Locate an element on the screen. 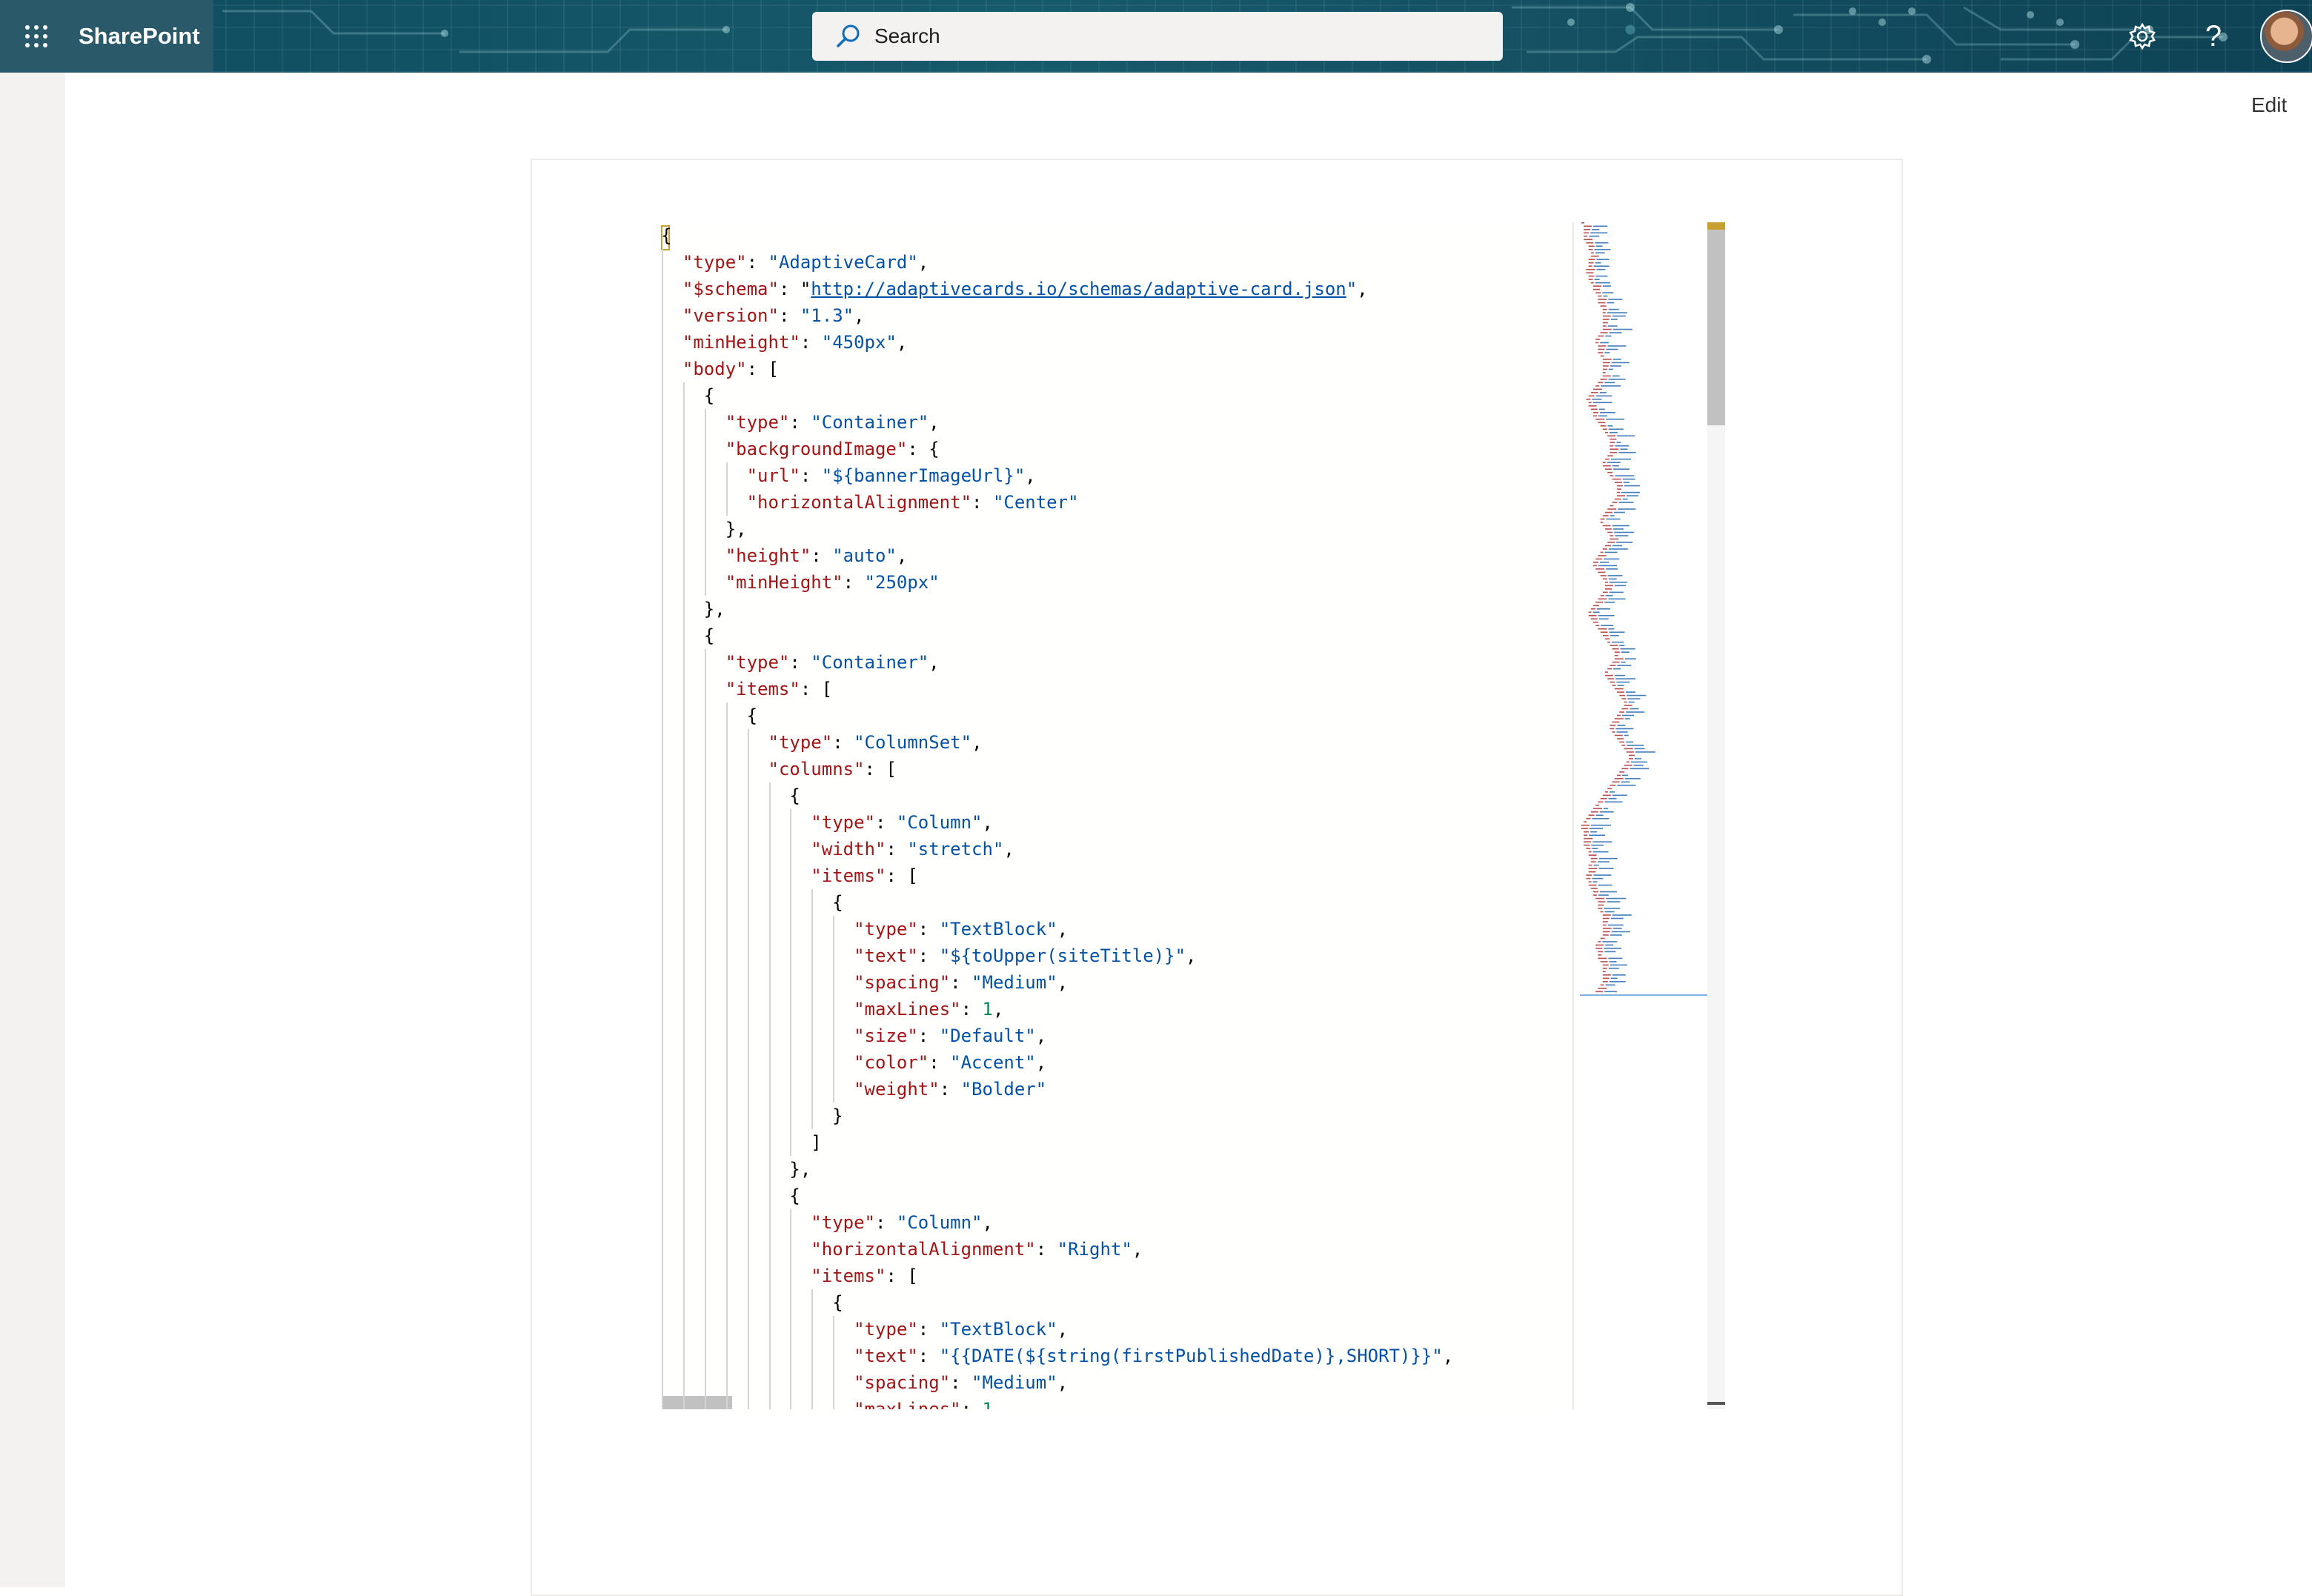  search-input: Search is located at coordinates (907, 36).